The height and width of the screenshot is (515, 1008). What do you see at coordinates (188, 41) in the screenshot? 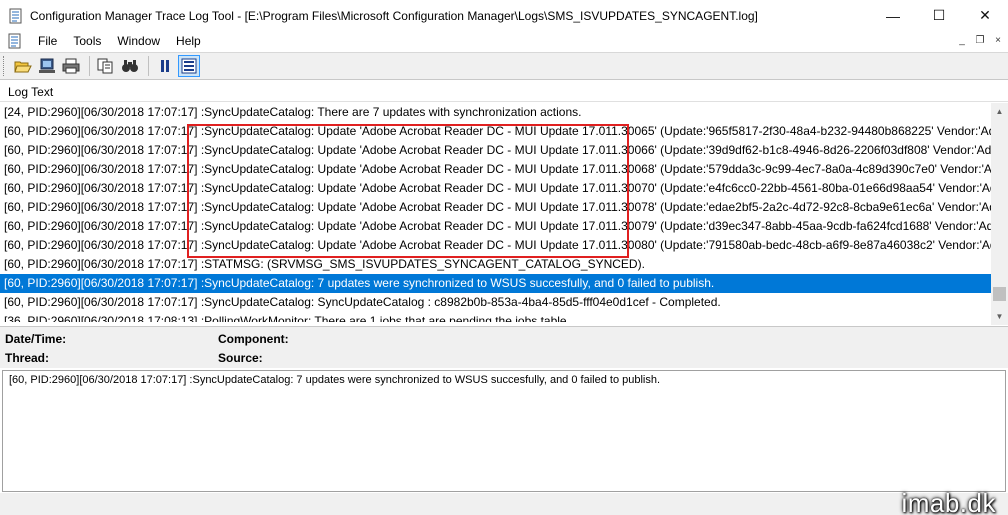
I see `menu-help: Help` at bounding box center [188, 41].